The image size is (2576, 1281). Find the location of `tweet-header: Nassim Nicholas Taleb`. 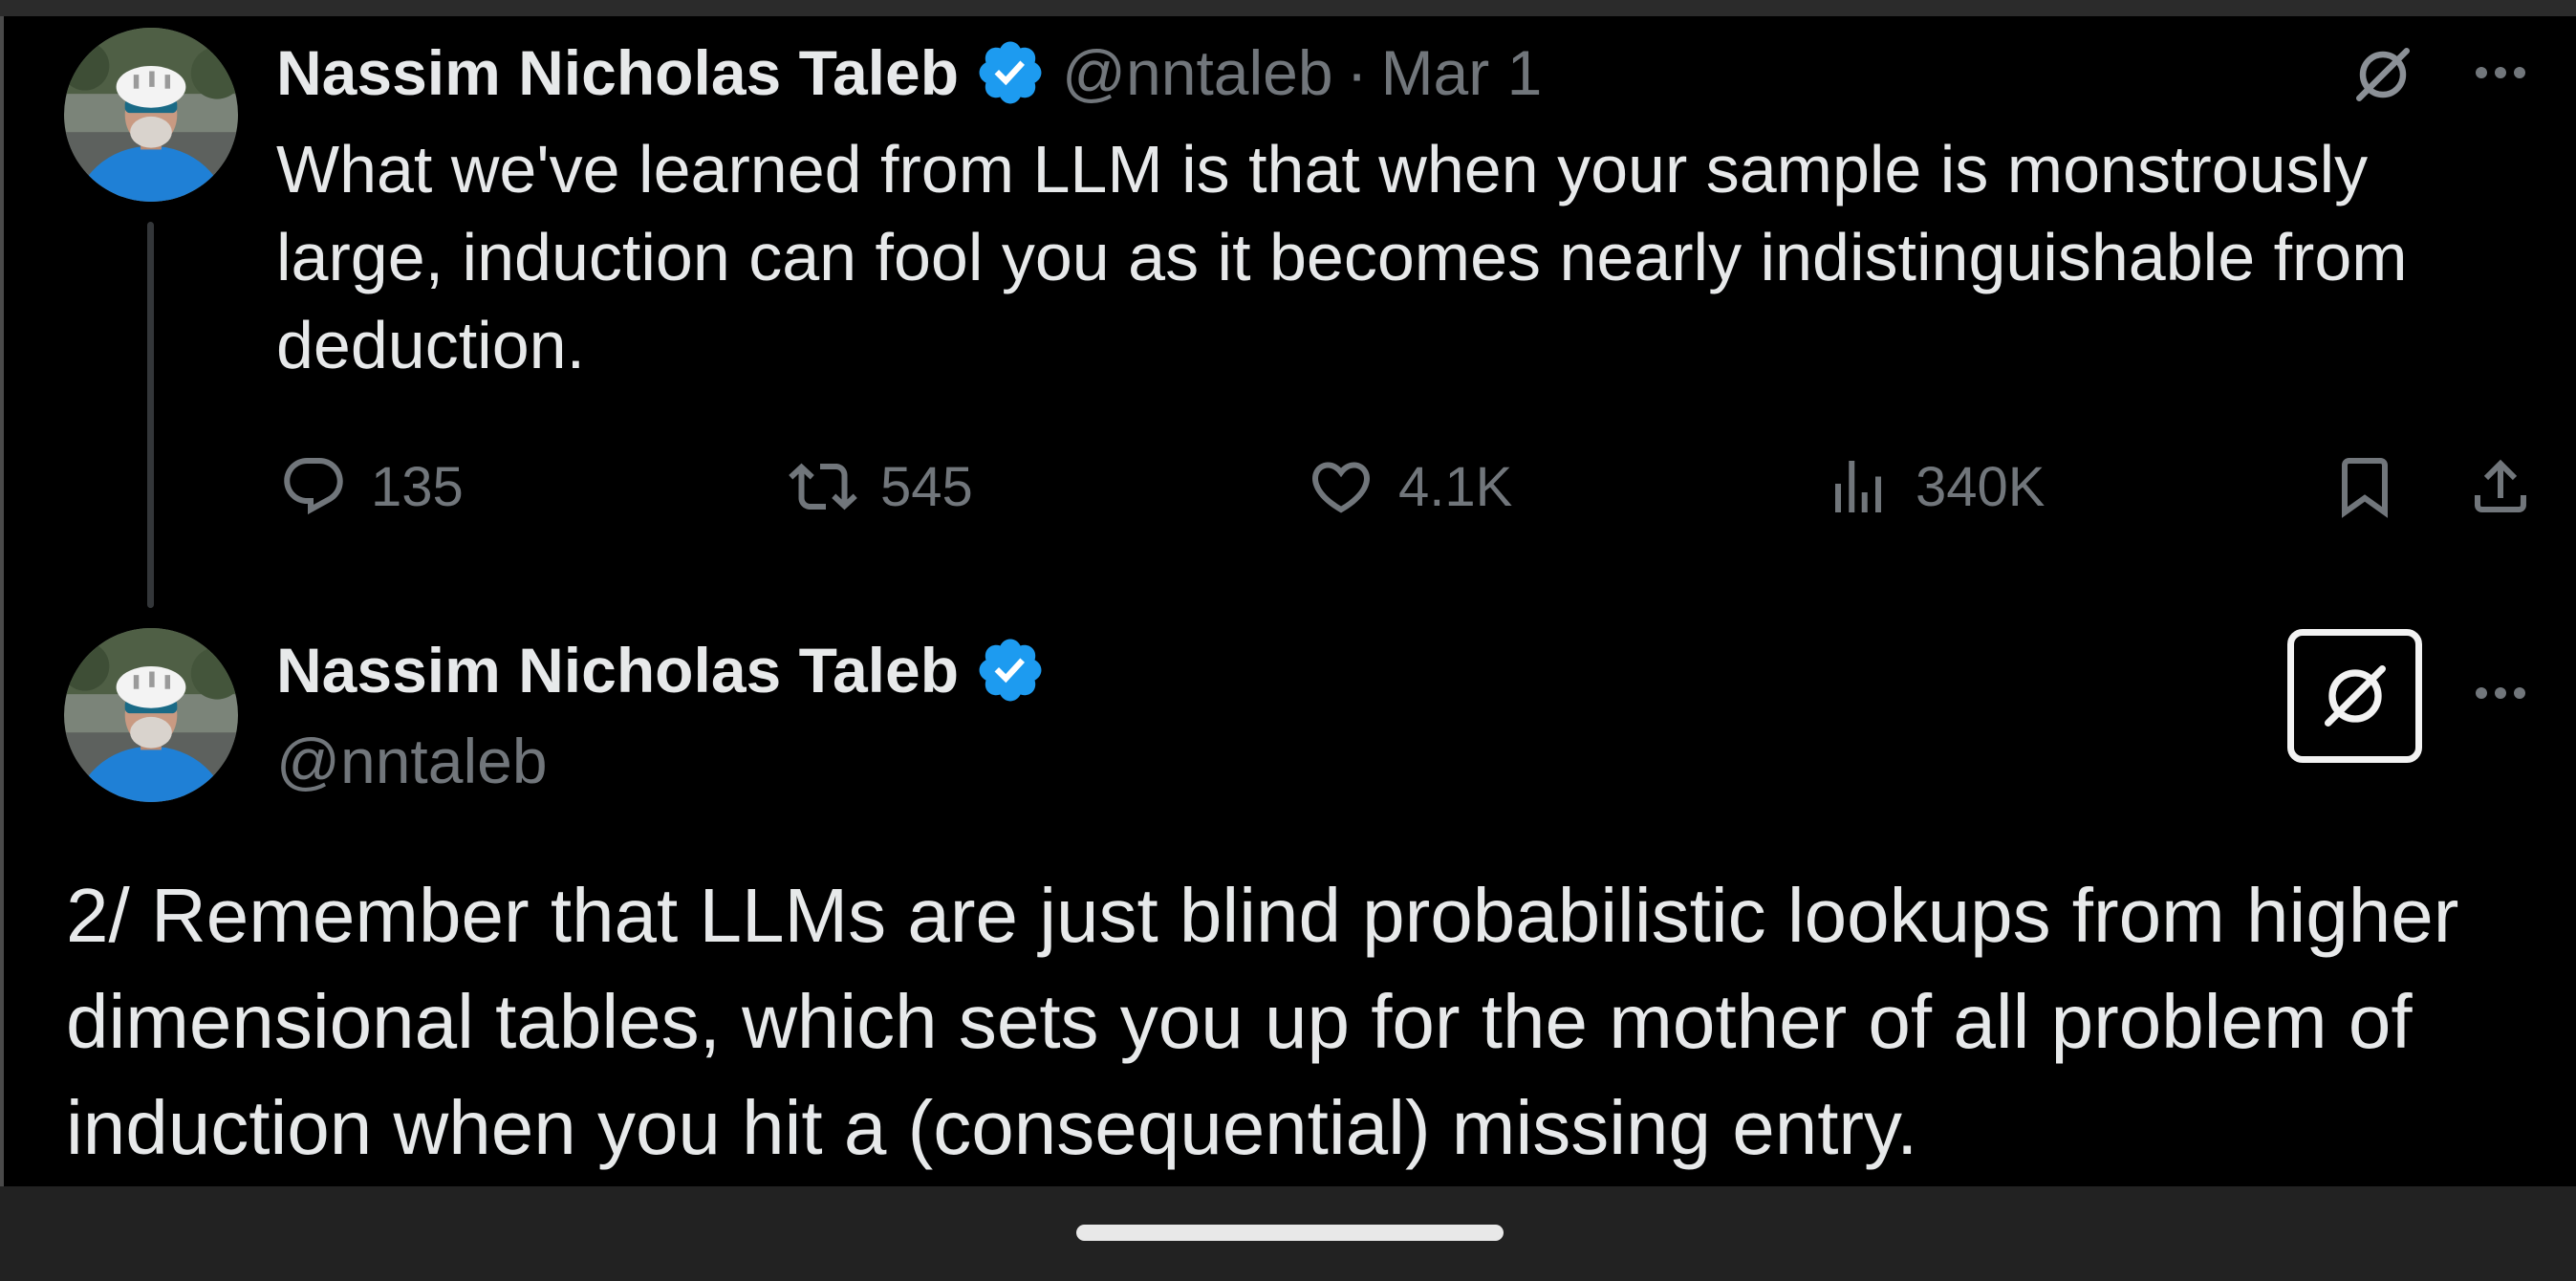

tweet-header: Nassim Nicholas Taleb is located at coordinates (661, 670).